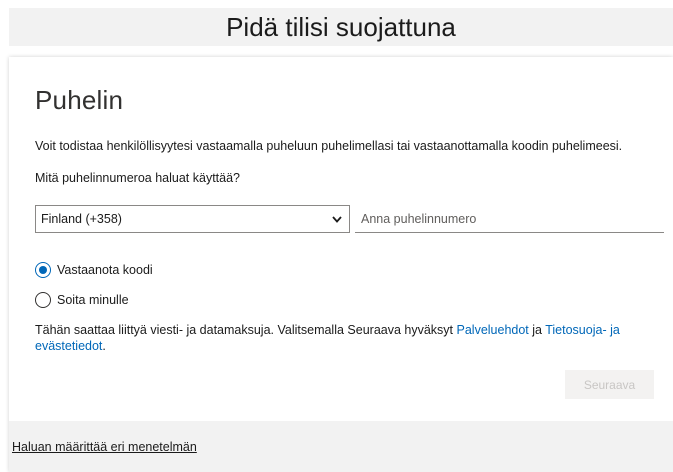 The width and height of the screenshot is (673, 472). I want to click on radio-receive-code: Vastaanota koodi, so click(94, 270).